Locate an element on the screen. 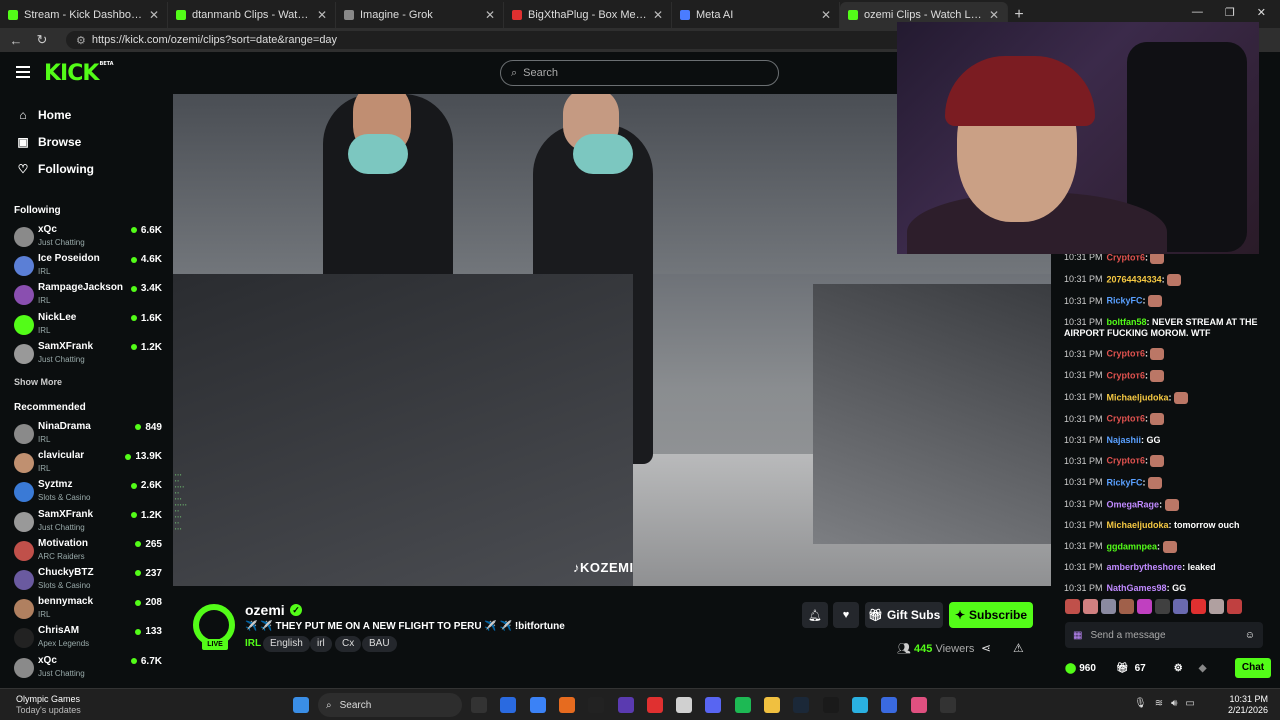 The height and width of the screenshot is (720, 1280). obs-icon is located at coordinates (830, 705).